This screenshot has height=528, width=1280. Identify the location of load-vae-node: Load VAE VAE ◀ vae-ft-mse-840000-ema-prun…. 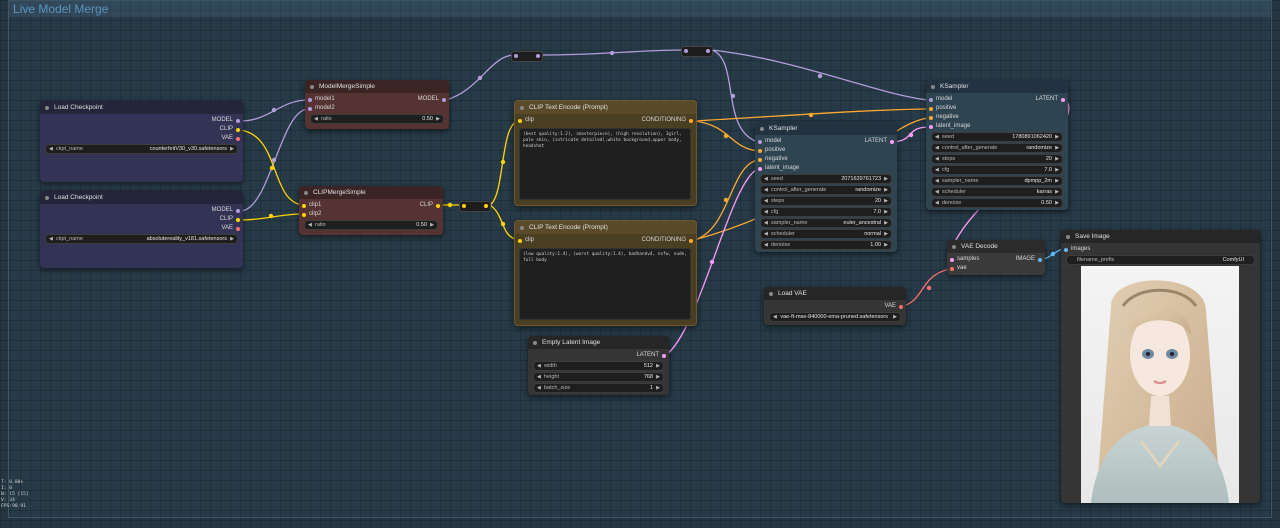
(835, 306).